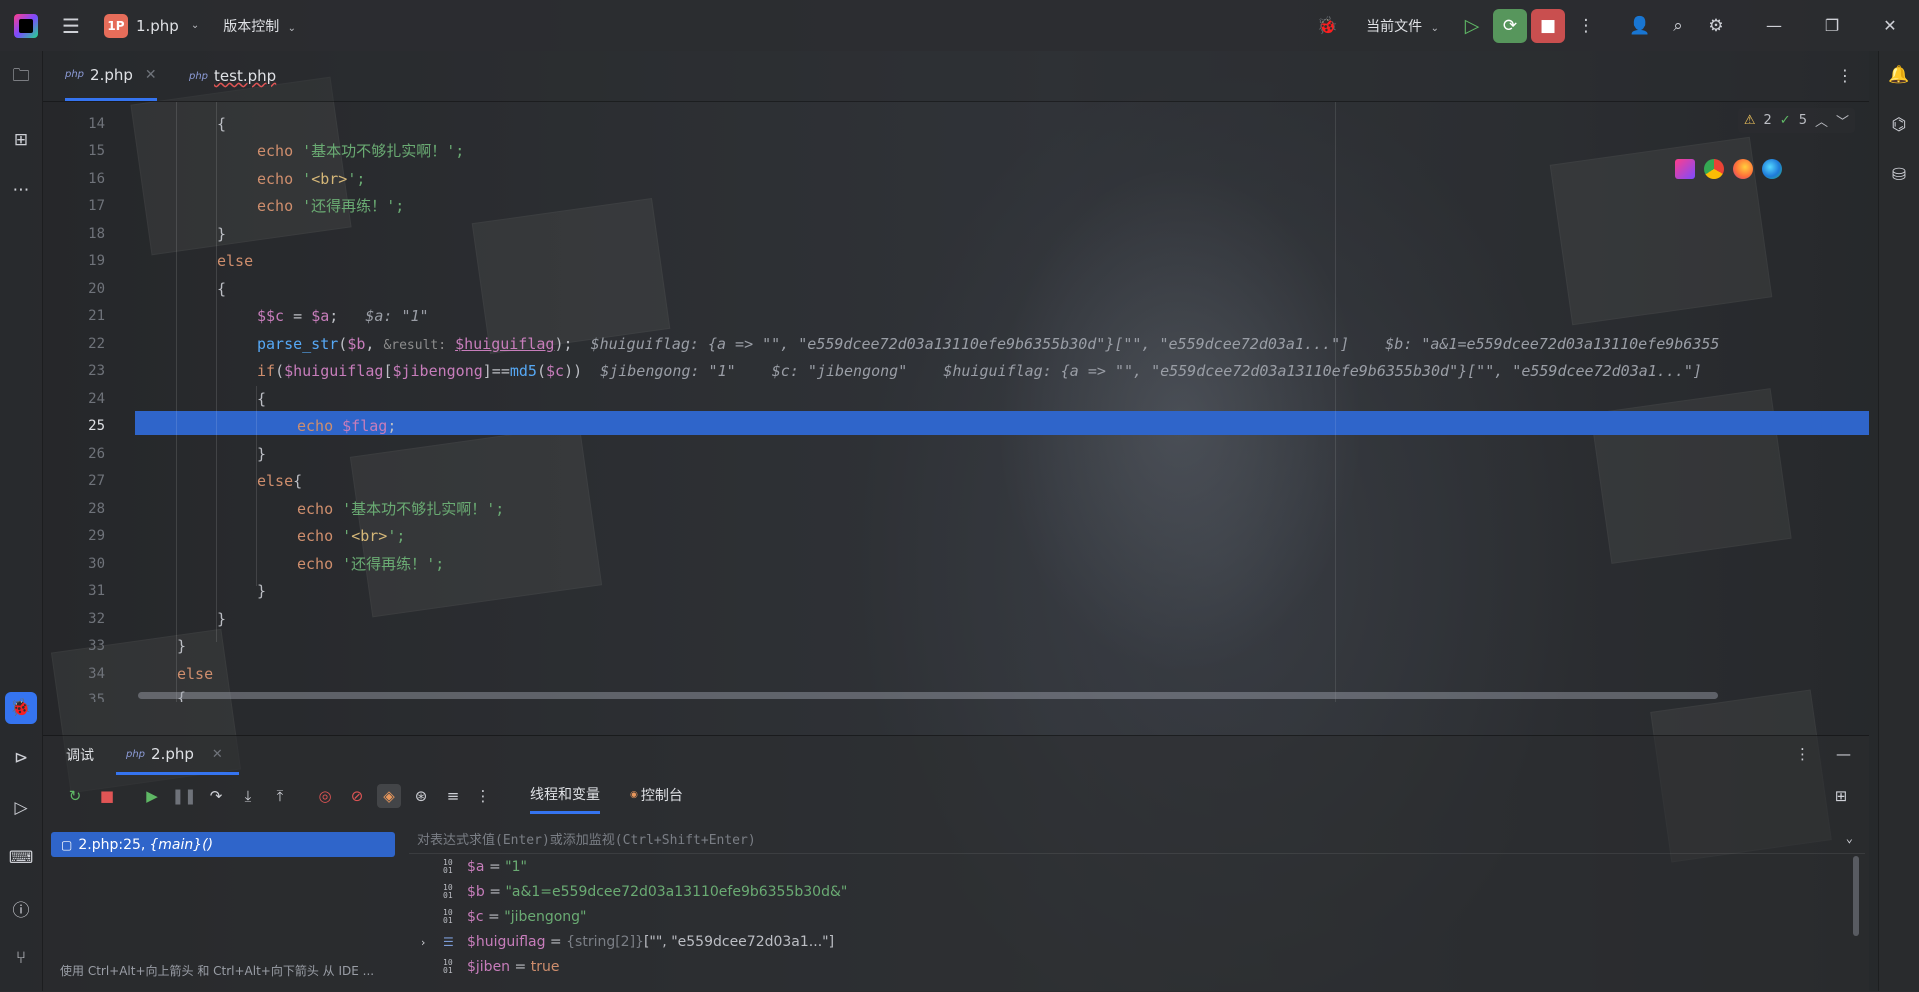  I want to click on close-session-icon: ✕, so click(217, 754).